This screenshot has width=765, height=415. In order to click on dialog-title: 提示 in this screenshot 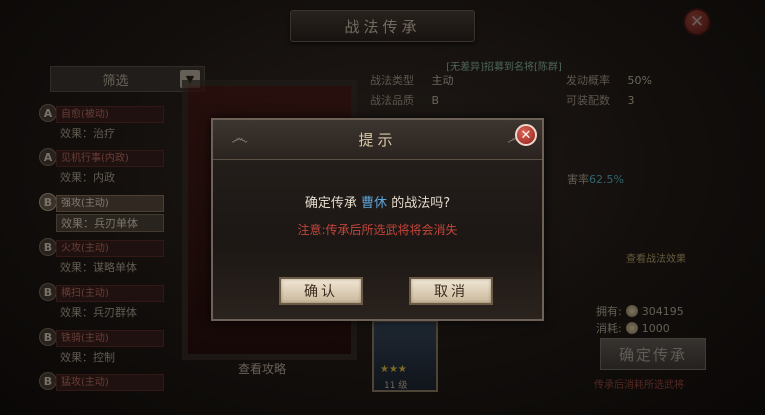, I will do `click(377, 140)`.